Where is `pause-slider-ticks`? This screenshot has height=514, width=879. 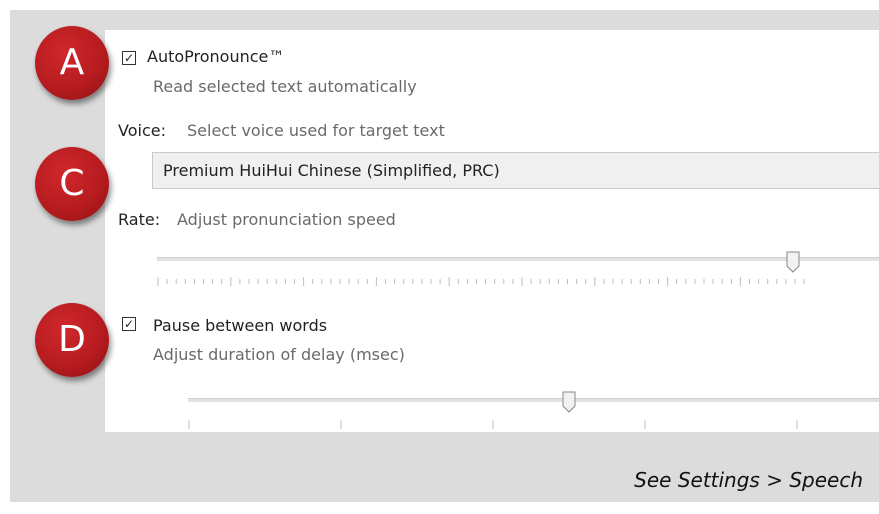 pause-slider-ticks is located at coordinates (493, 424).